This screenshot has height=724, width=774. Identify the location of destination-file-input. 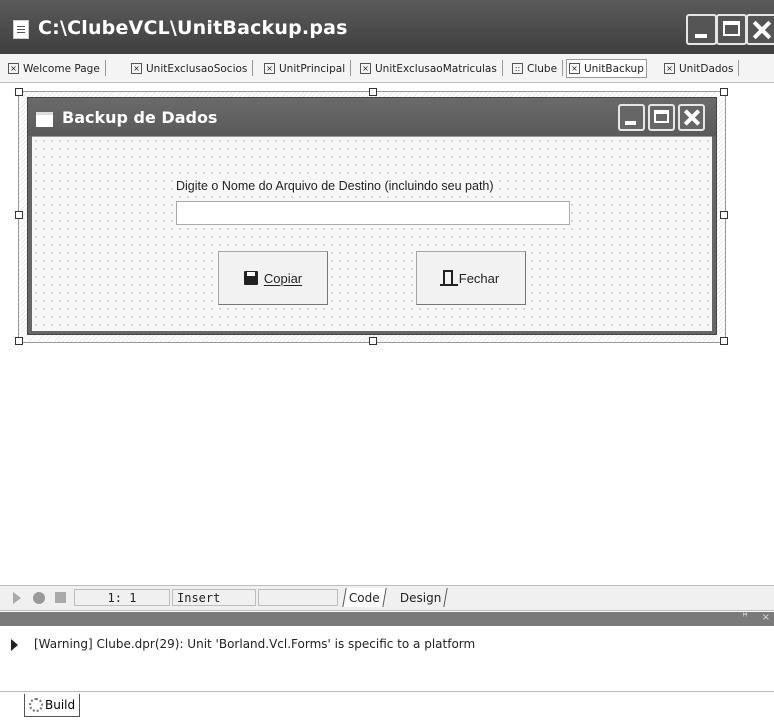
(373, 213).